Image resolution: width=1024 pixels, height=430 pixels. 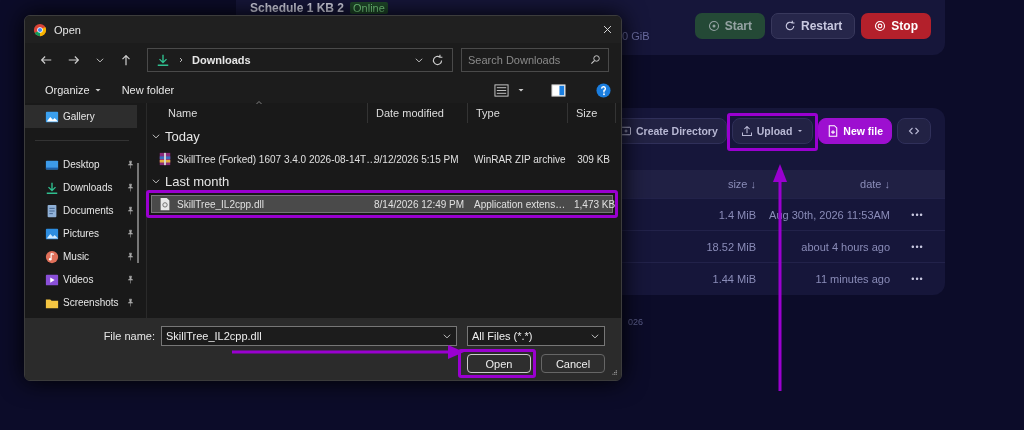 I want to click on size-cell-text: 1.4 MiB, so click(x=736, y=214).